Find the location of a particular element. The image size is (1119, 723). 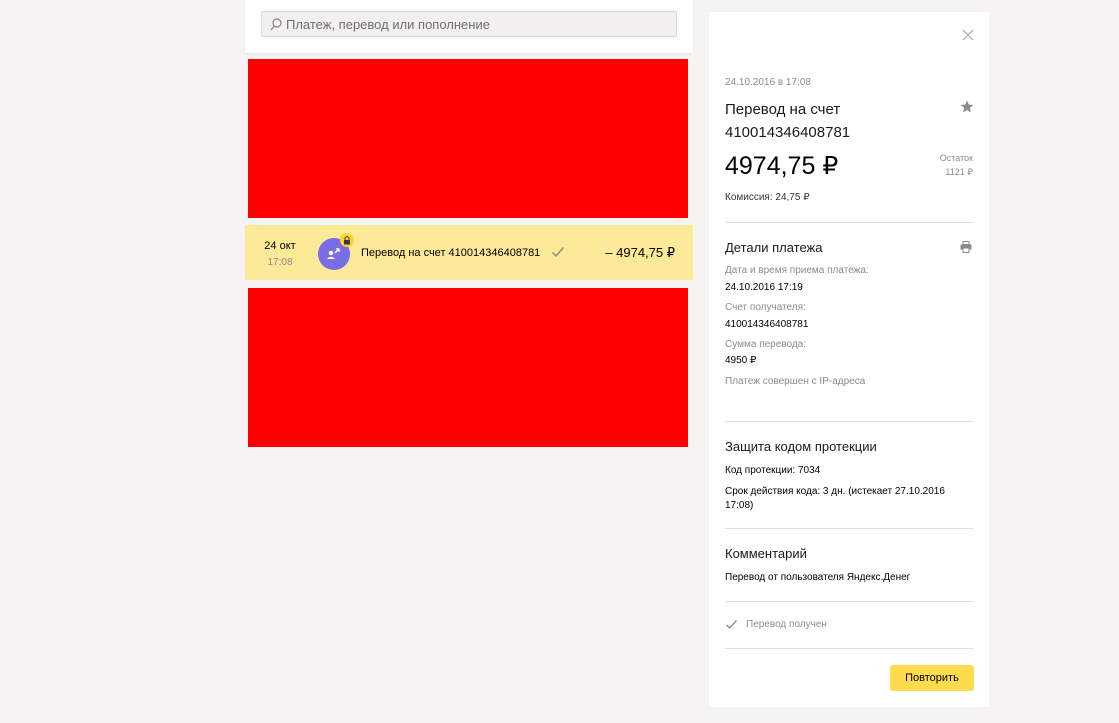

balance-value: 1121 ₽ is located at coordinates (959, 172).